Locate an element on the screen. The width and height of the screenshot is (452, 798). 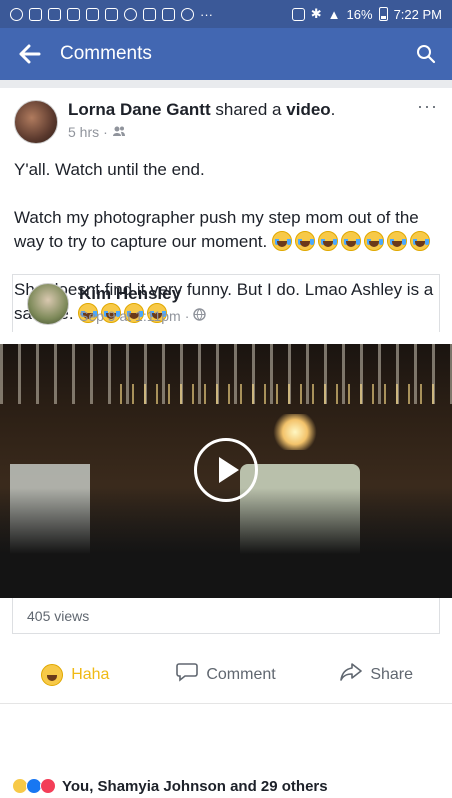
post-headline: Lorna Dane Gantt shared a video. is located at coordinates (202, 109).